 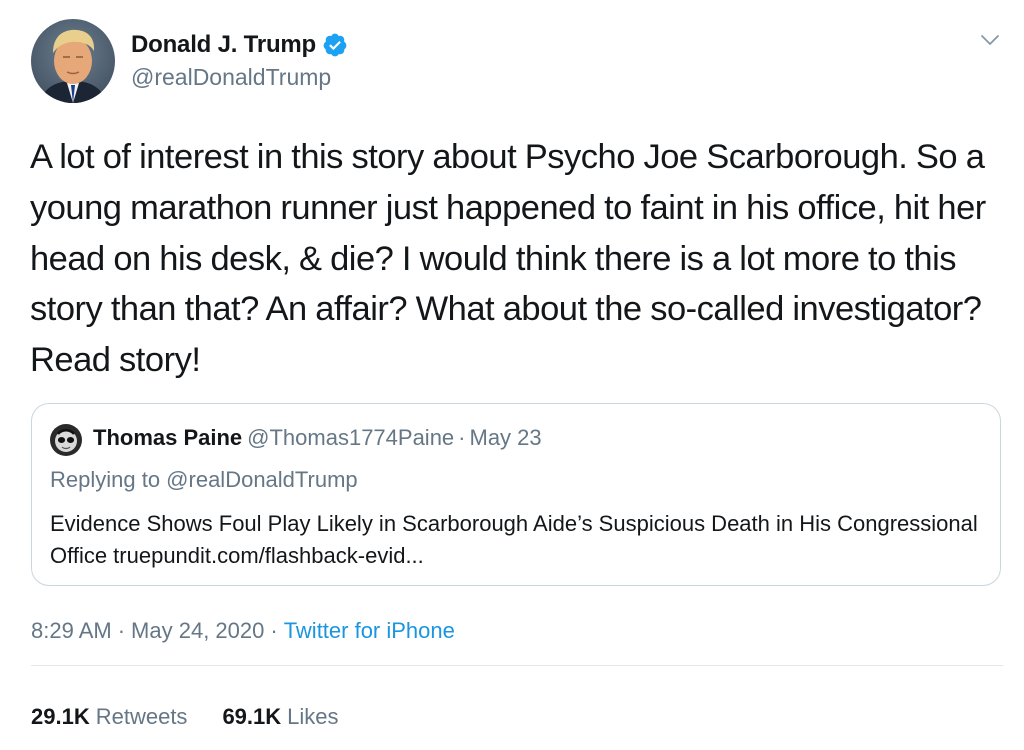 I want to click on quoted-author-avatar, so click(x=66, y=440).